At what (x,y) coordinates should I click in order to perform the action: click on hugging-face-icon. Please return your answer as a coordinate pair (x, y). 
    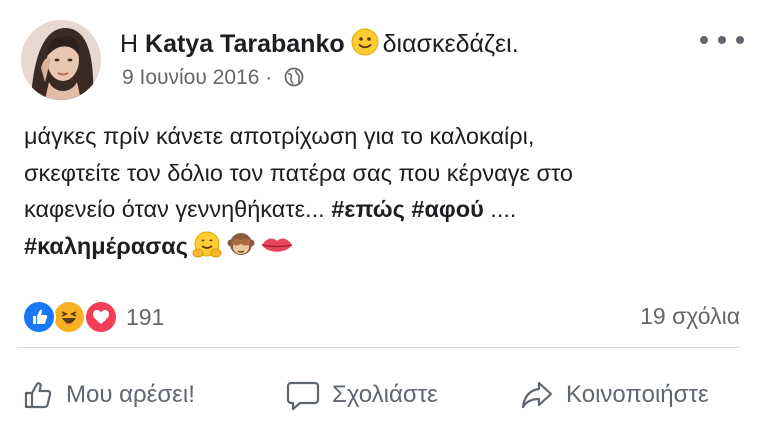
    Looking at the image, I should click on (207, 250).